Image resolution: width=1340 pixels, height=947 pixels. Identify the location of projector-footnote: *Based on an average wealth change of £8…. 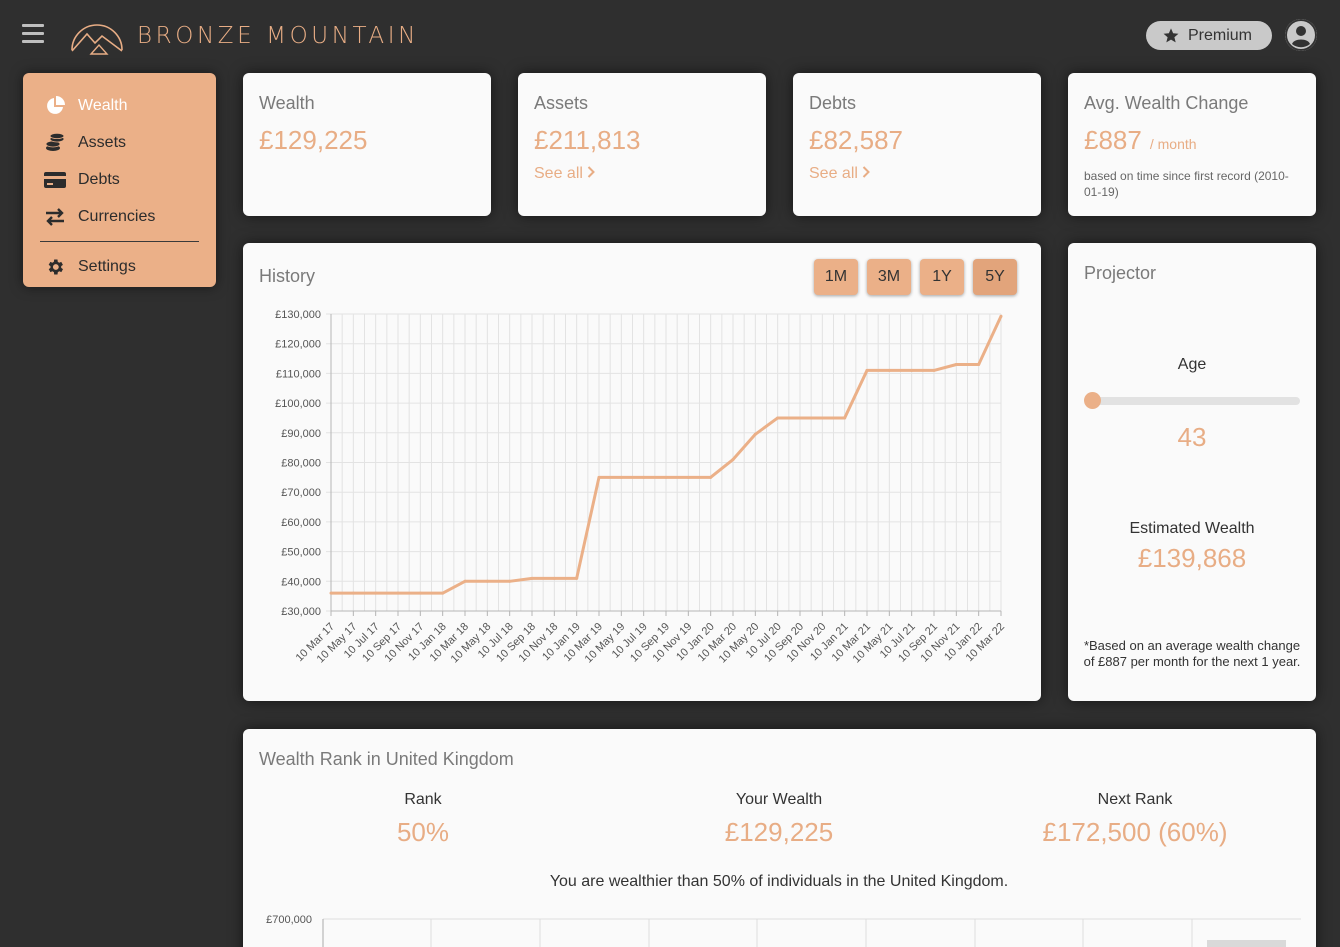
(1192, 653).